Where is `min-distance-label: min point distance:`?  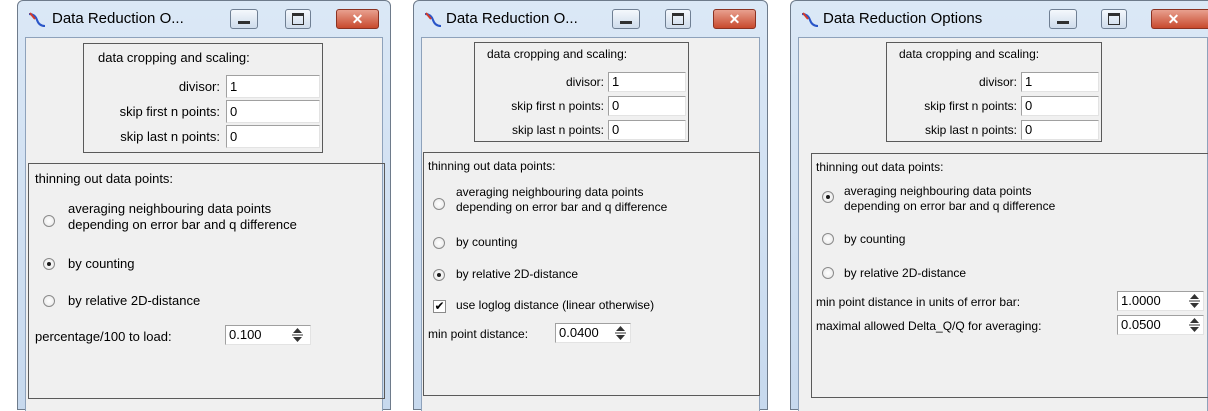 min-distance-label: min point distance: is located at coordinates (478, 334).